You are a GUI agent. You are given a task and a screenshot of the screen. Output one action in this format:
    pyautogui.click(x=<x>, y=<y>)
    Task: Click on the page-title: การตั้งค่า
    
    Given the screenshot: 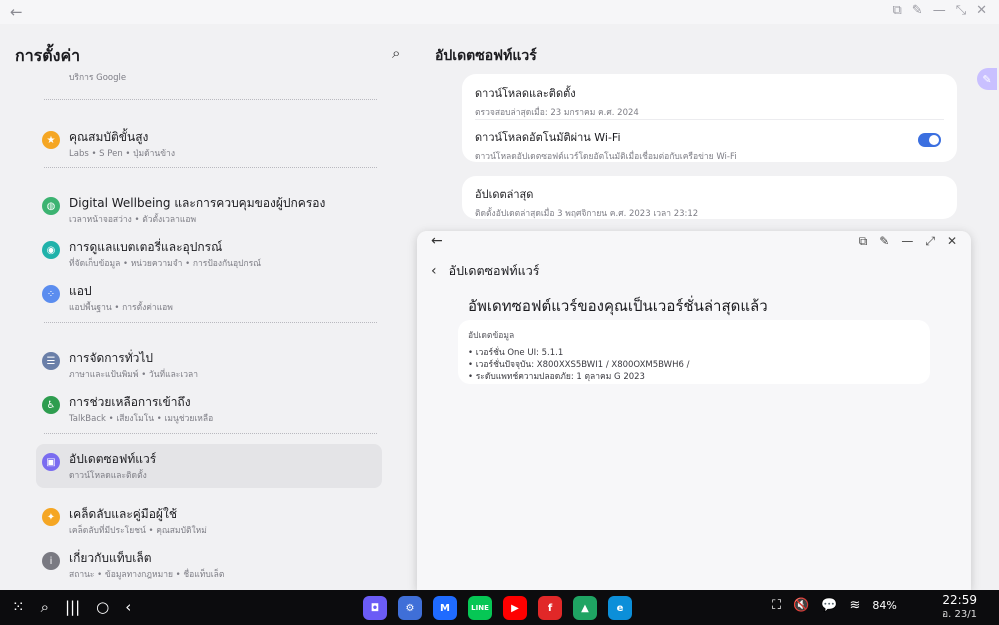 What is the action you would take?
    pyautogui.click(x=48, y=55)
    